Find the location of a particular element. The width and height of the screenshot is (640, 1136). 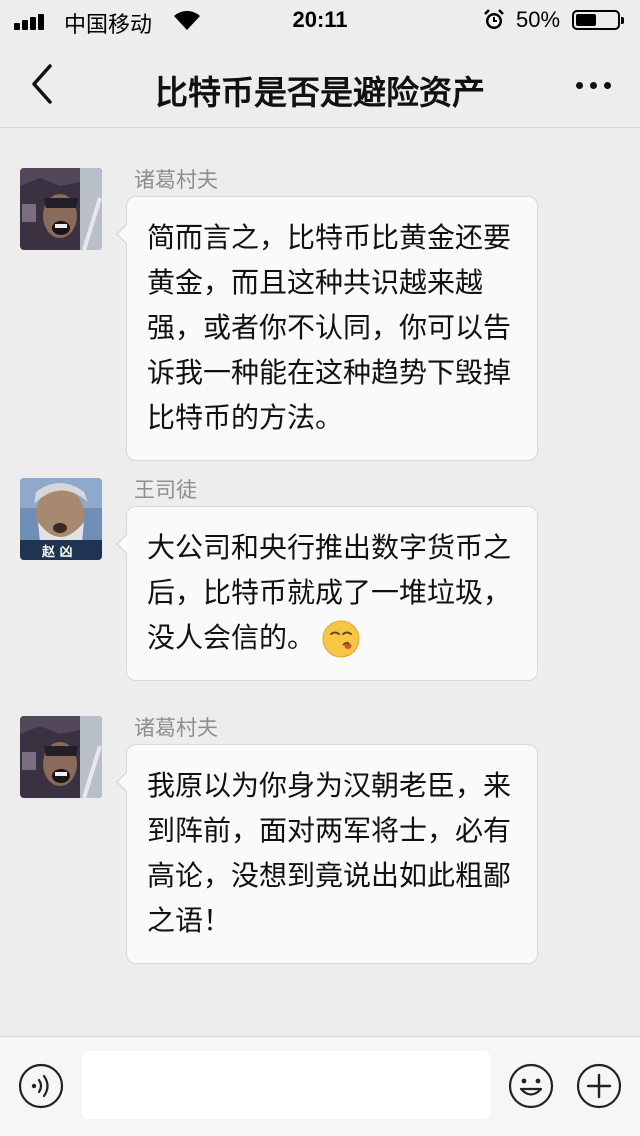

avatar-caption: 赵 凶 is located at coordinates (57, 552).